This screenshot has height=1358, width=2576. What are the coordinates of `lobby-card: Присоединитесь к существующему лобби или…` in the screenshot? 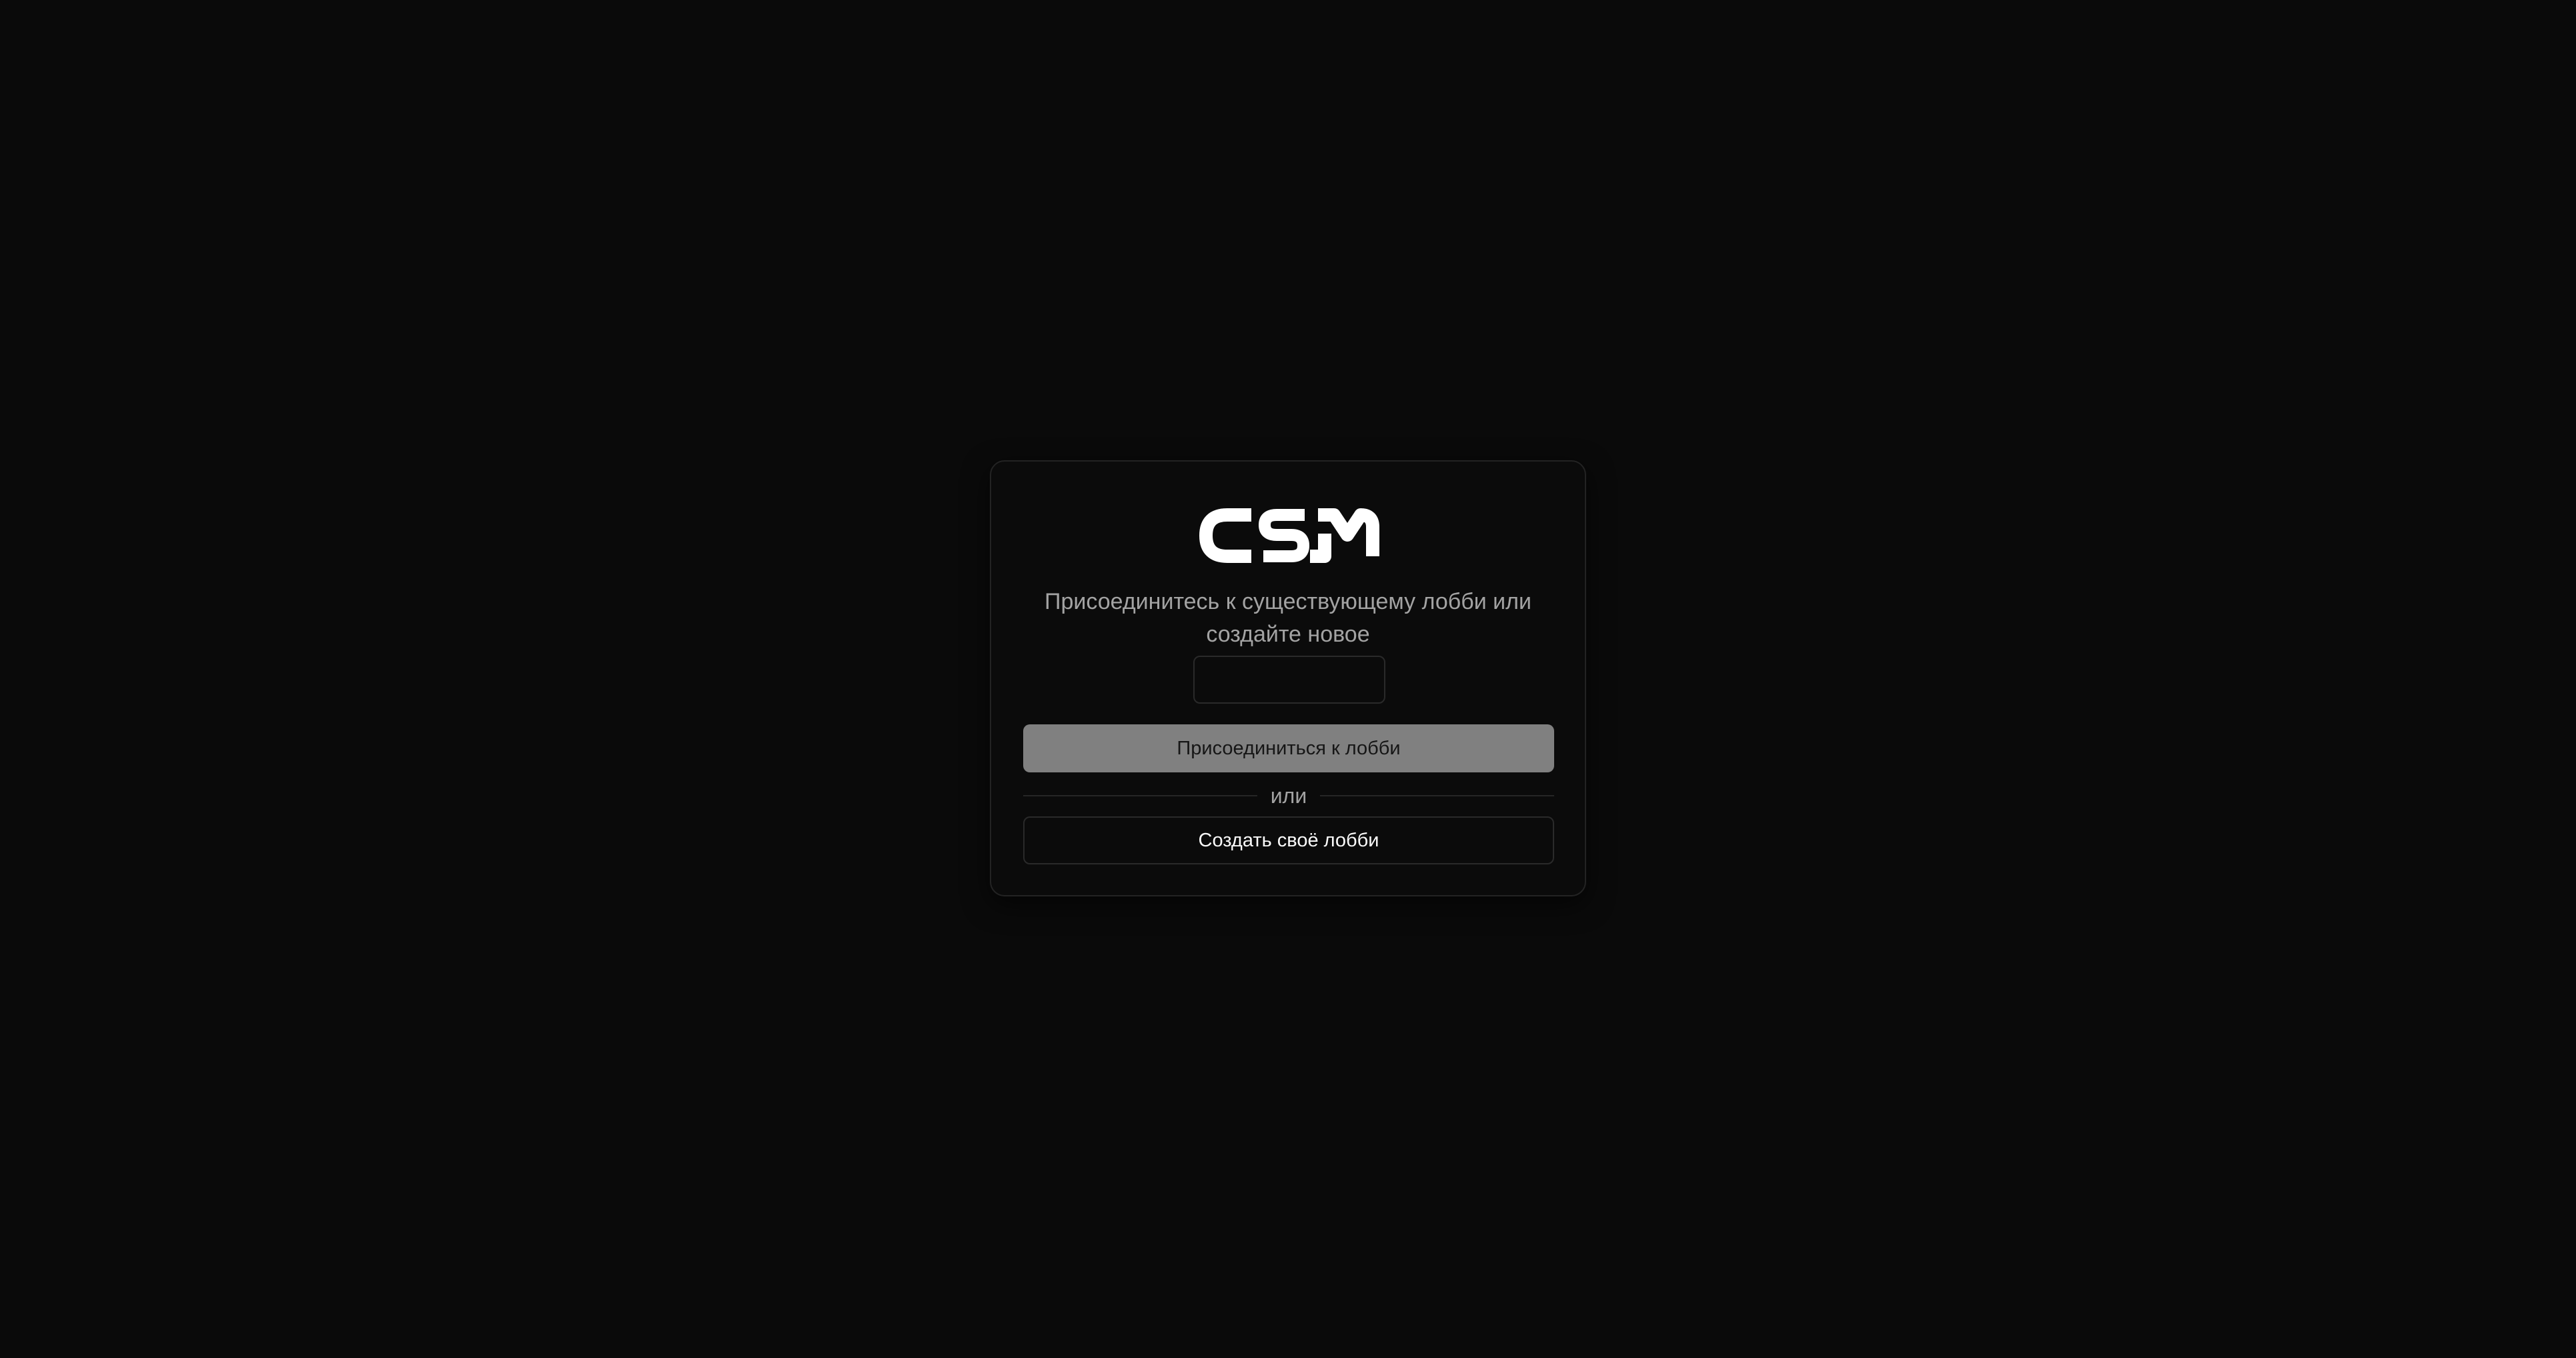 It's located at (1288, 678).